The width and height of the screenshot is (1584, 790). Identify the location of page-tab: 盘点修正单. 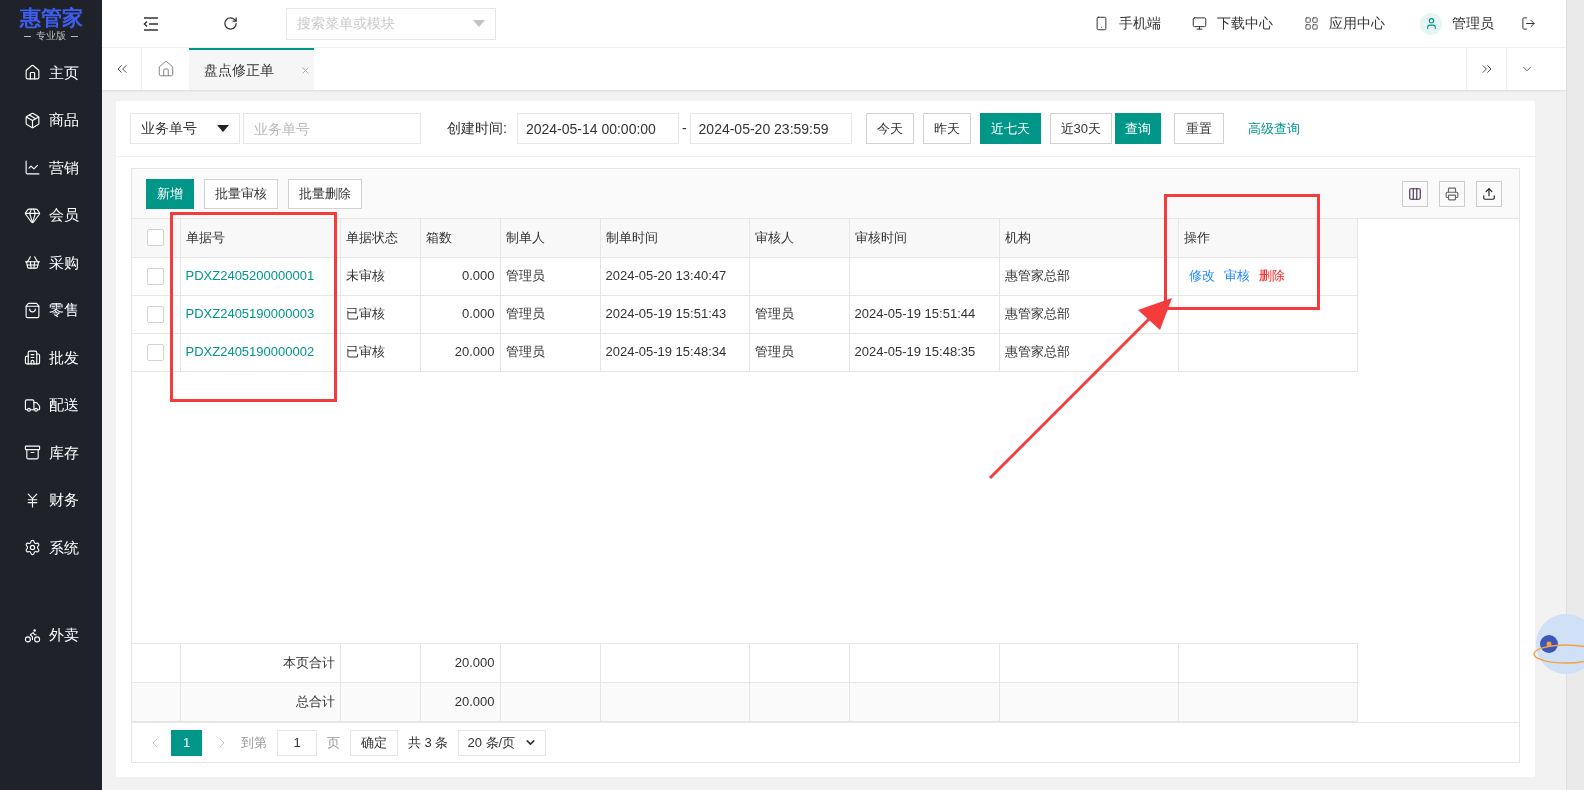
(251, 69).